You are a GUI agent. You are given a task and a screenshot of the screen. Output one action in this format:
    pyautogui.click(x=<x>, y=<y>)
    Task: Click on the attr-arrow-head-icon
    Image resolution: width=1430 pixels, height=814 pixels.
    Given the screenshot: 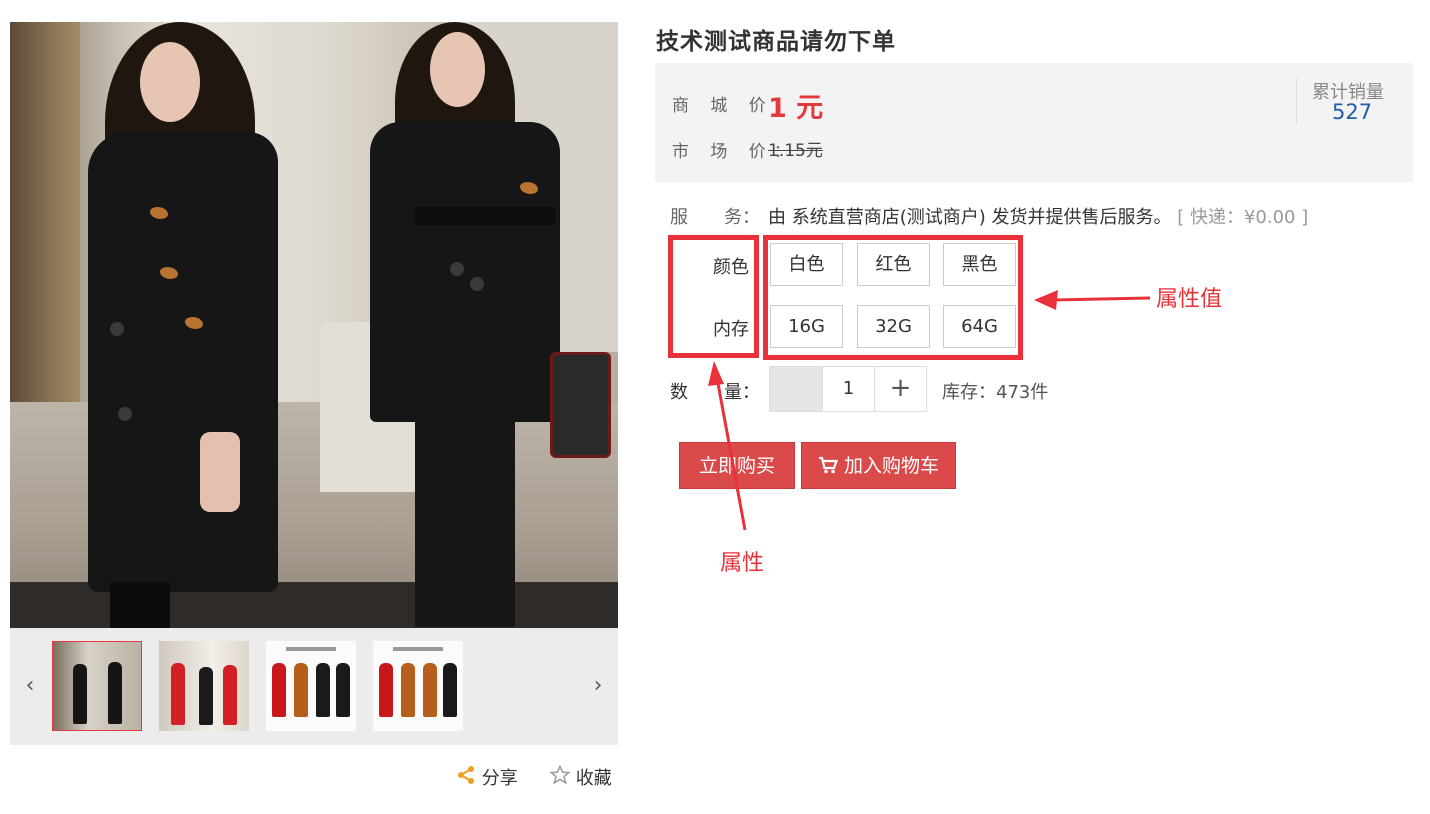 What is the action you would take?
    pyautogui.click(x=716, y=373)
    